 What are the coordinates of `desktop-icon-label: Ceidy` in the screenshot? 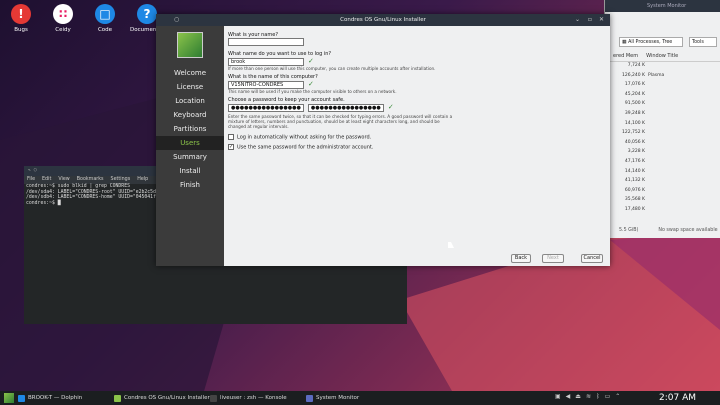 It's located at (63, 30).